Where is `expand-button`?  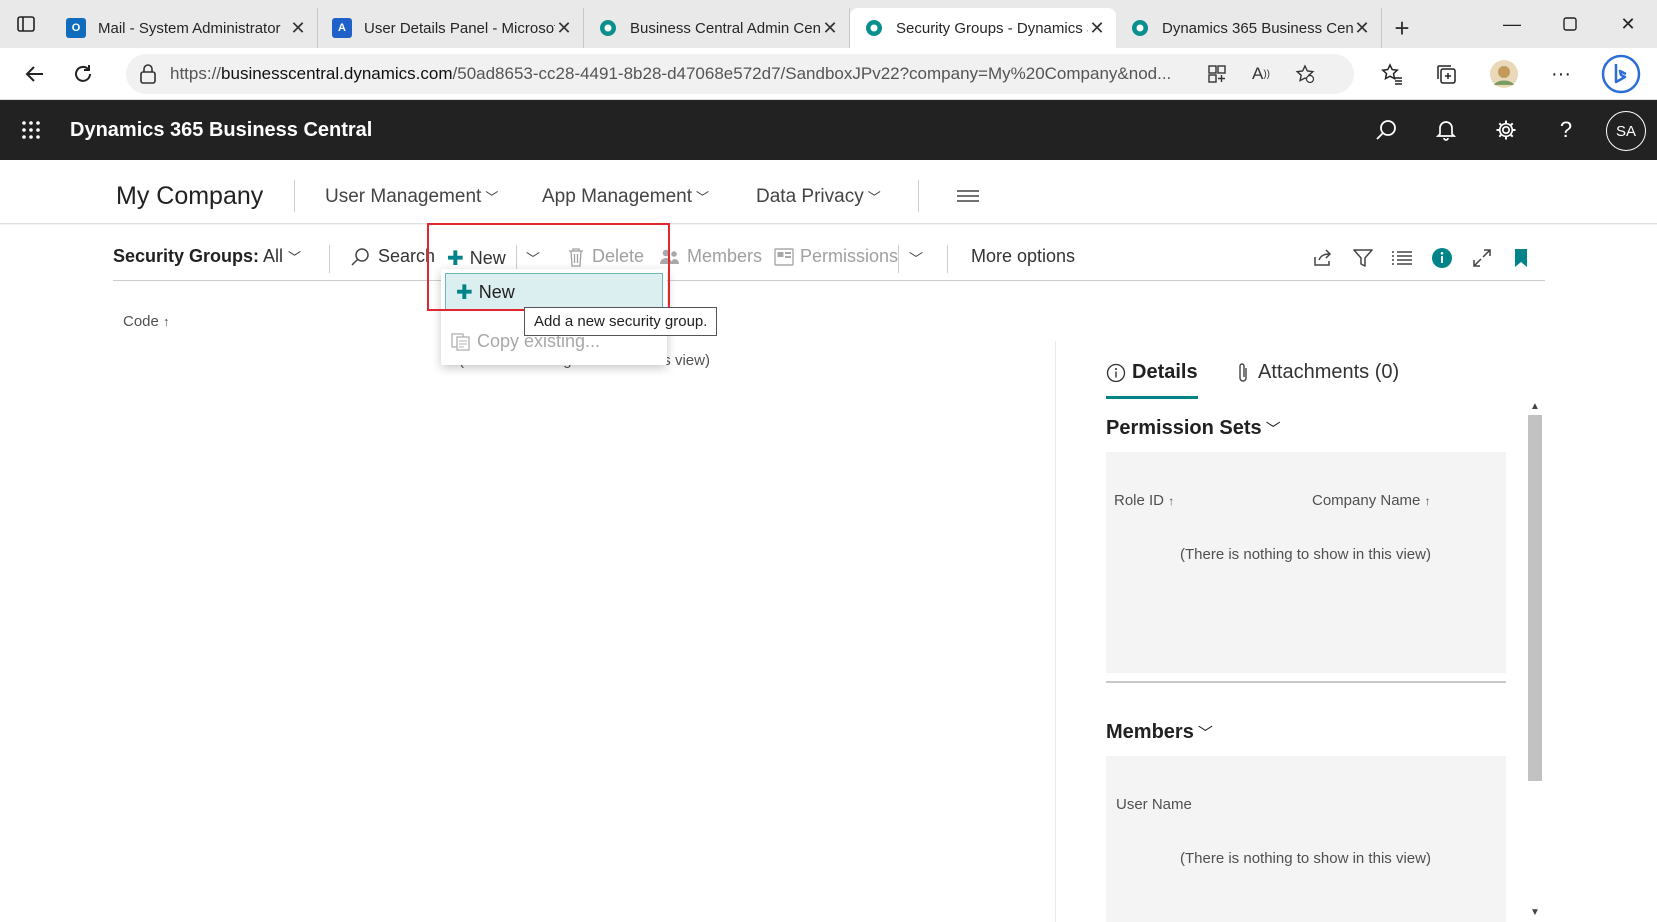 expand-button is located at coordinates (1482, 258).